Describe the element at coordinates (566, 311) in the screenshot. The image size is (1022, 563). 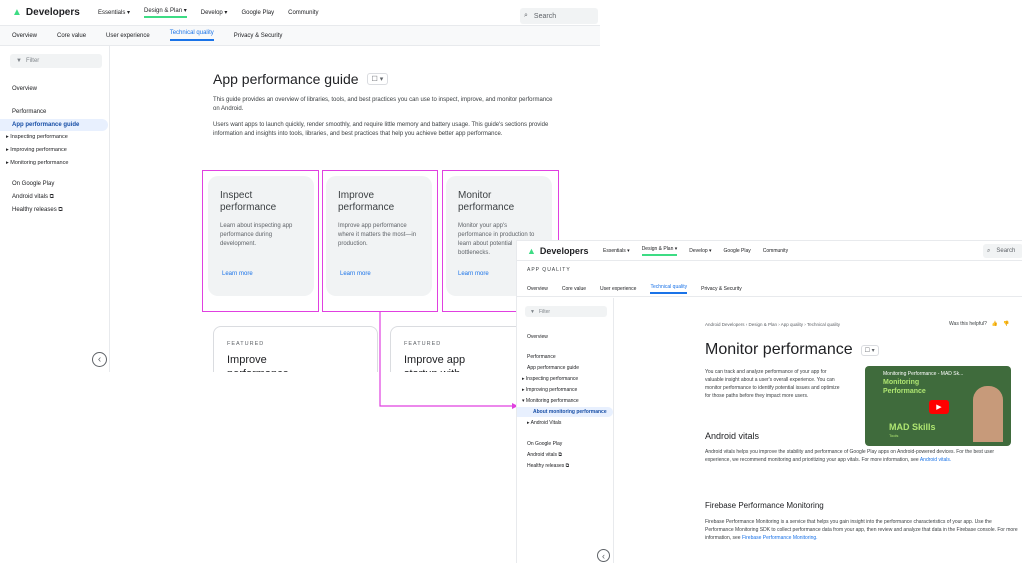
I see `right-filter-input: ▼ Filter` at that location.